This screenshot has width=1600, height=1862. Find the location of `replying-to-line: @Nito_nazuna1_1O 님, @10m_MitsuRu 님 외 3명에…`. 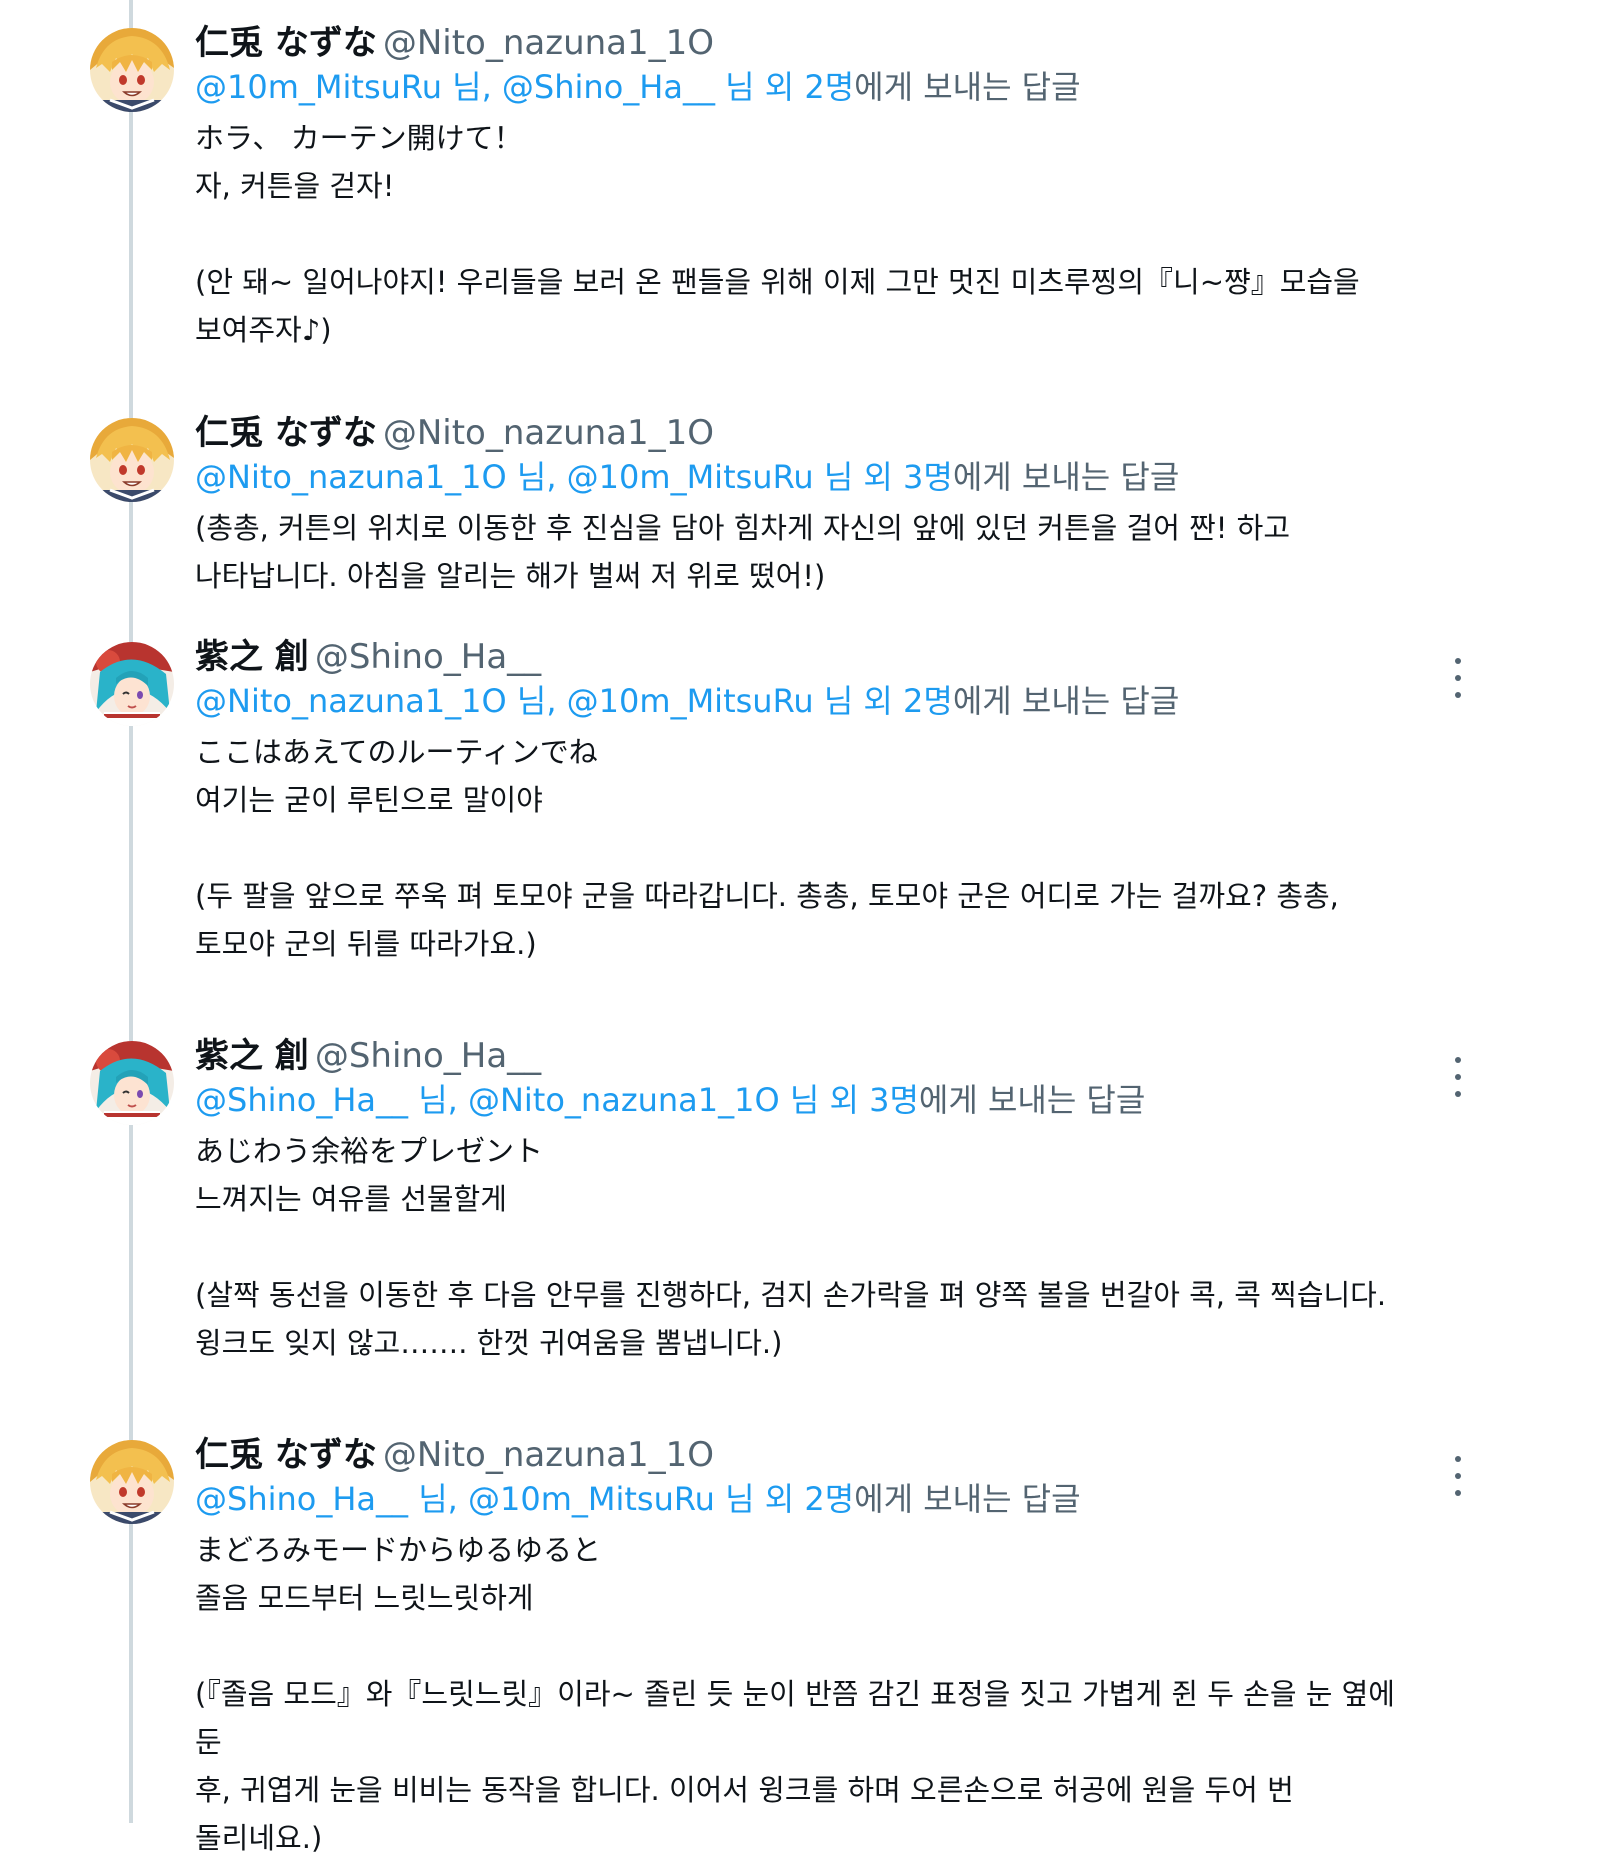

replying-to-line: @Nito_nazuna1_1O 님, @10m_MitsuRu 님 외 3명에… is located at coordinates (810, 477).